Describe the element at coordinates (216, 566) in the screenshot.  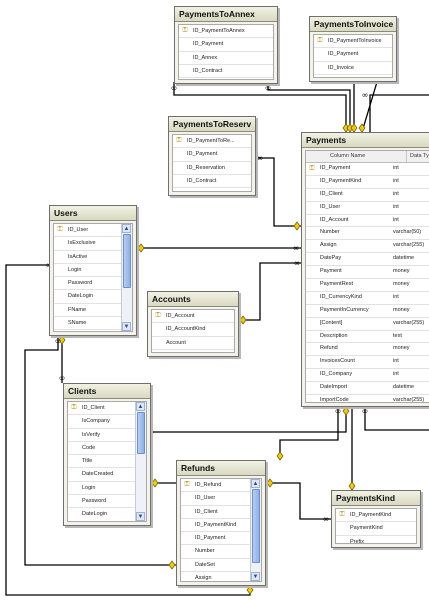
I see `column-row: DateSet` at that location.